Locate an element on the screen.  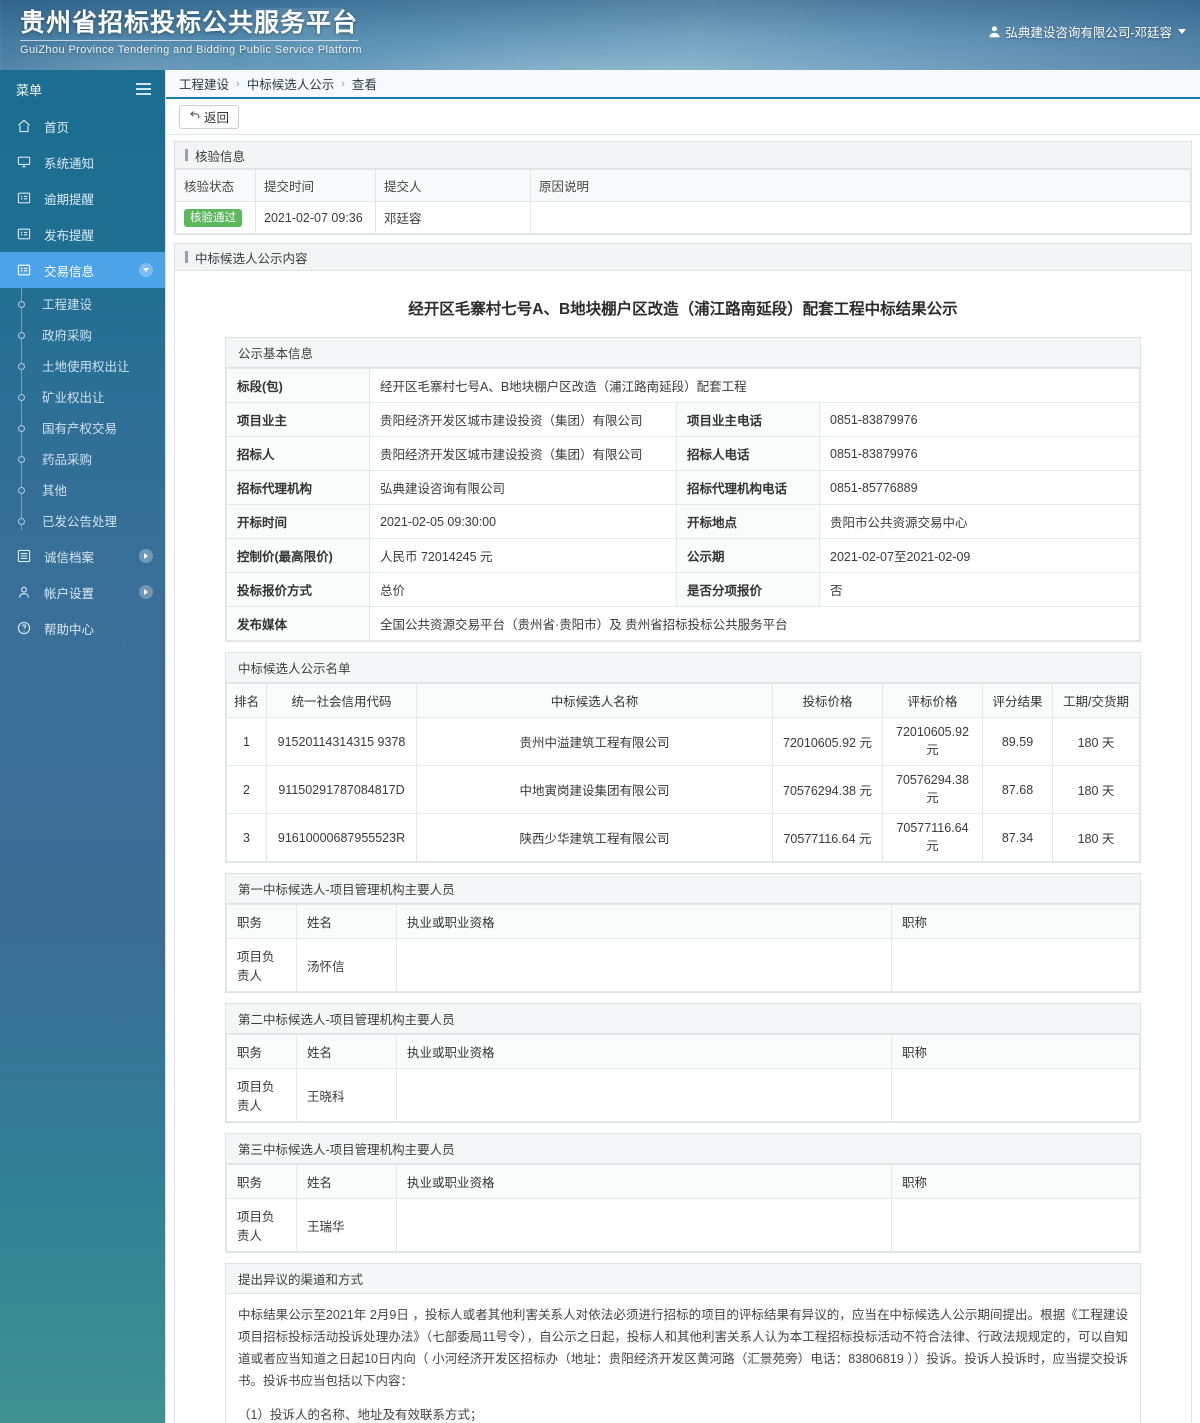
field-label: 项目业主 is located at coordinates (298, 419).